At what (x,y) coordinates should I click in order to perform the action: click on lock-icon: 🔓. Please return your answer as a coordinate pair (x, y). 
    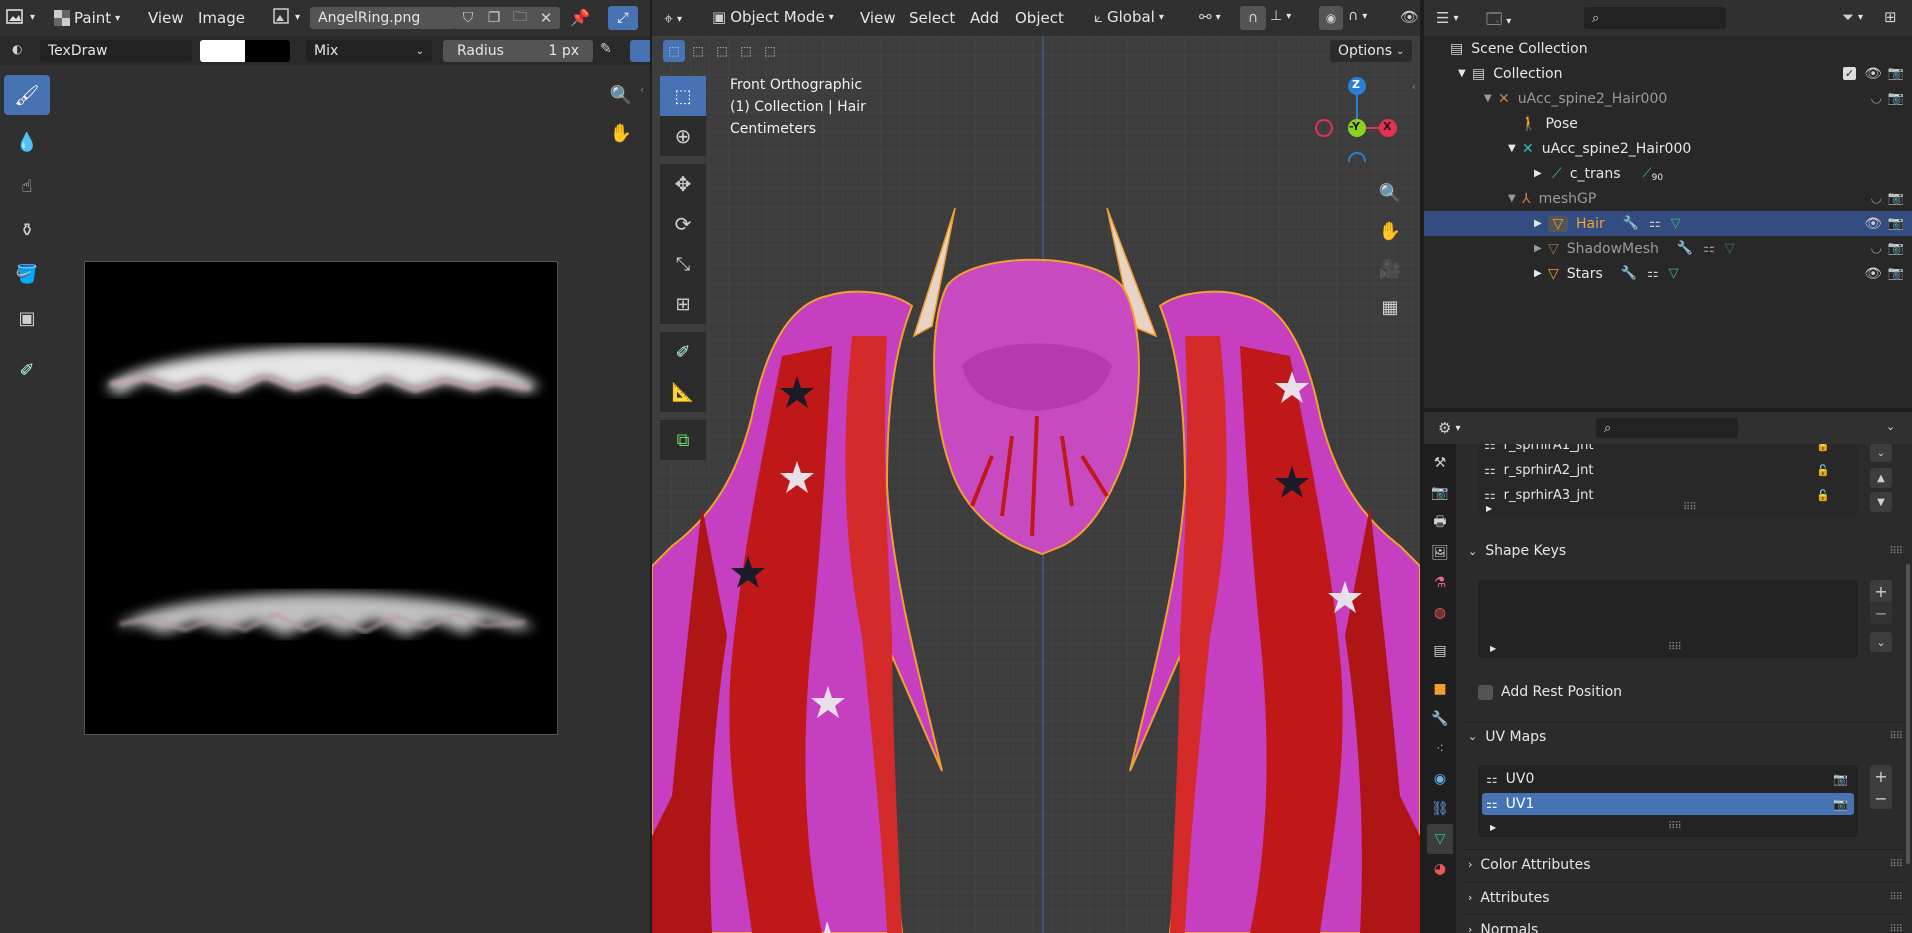
    Looking at the image, I should click on (1823, 495).